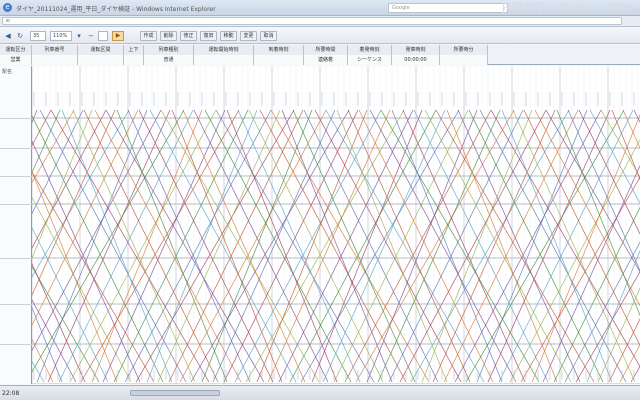 The width and height of the screenshot is (640, 400). I want to click on header-cell: 列車種別, so click(169, 50).